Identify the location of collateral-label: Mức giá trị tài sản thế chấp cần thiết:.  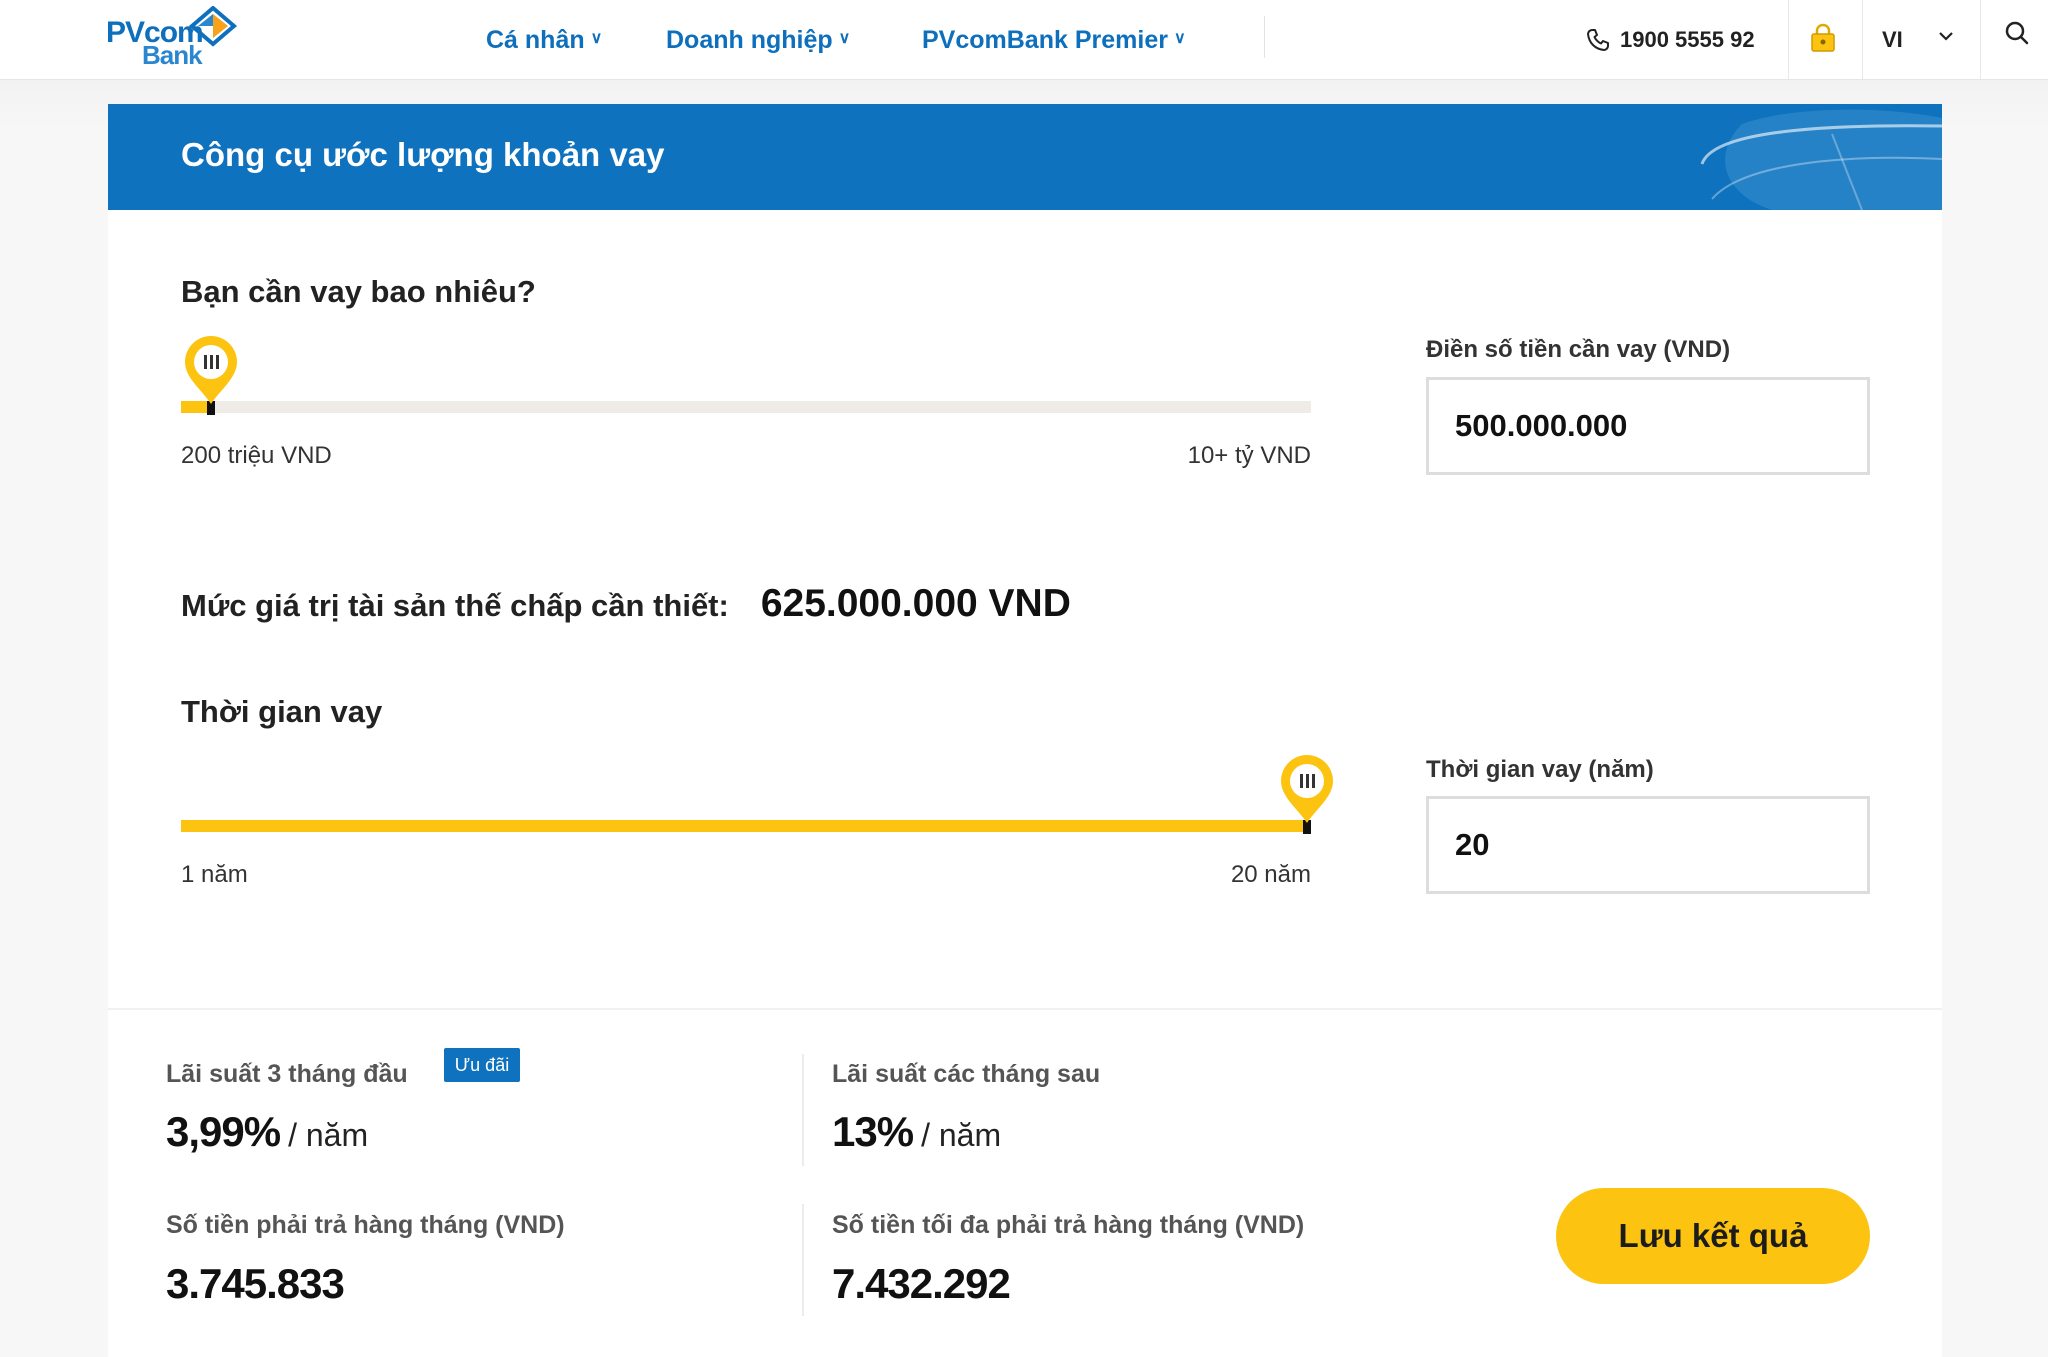
(455, 605).